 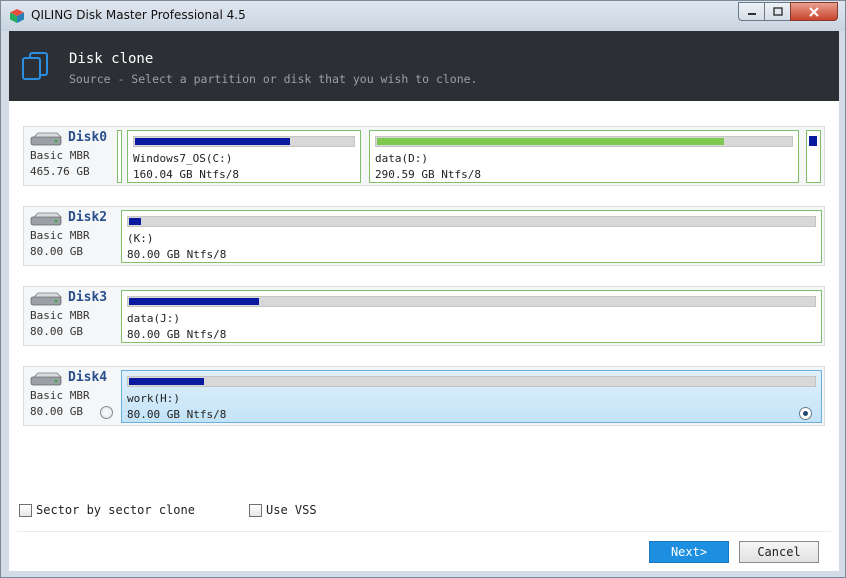 What do you see at coordinates (183, 158) in the screenshot?
I see `partition-label: Windows7_OS(C:)` at bounding box center [183, 158].